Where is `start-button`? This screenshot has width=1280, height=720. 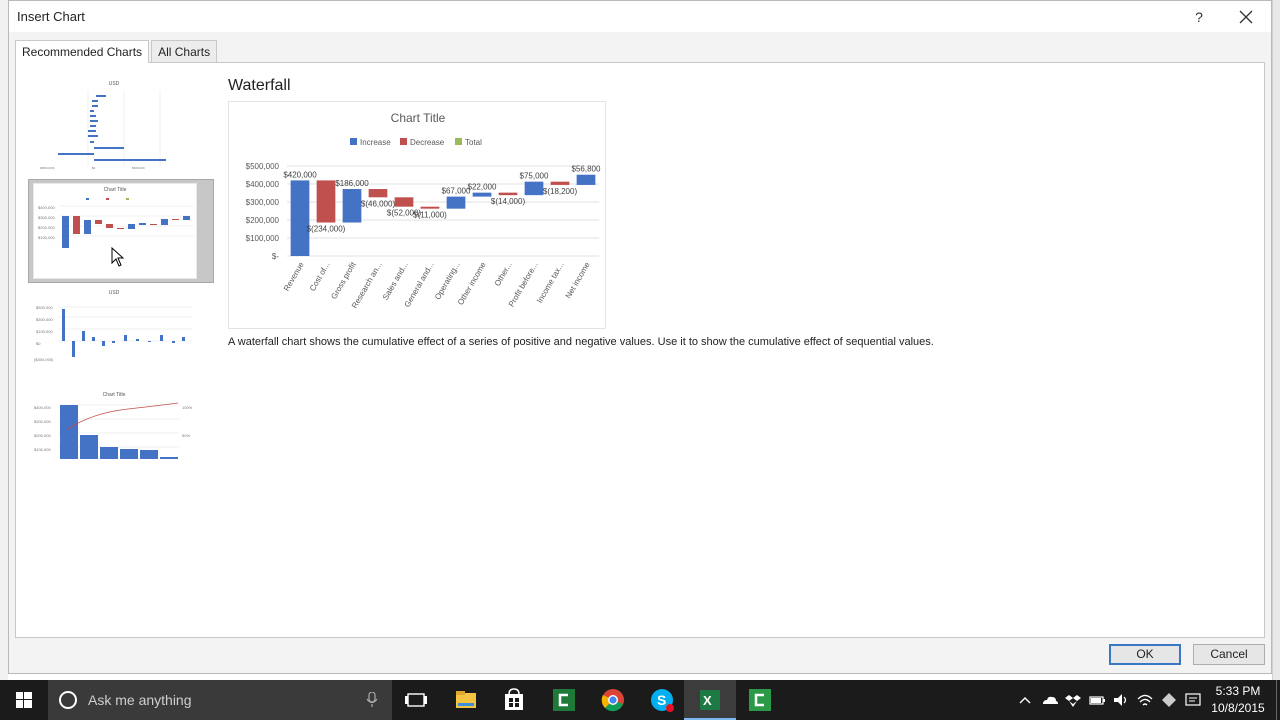
start-button is located at coordinates (24, 700).